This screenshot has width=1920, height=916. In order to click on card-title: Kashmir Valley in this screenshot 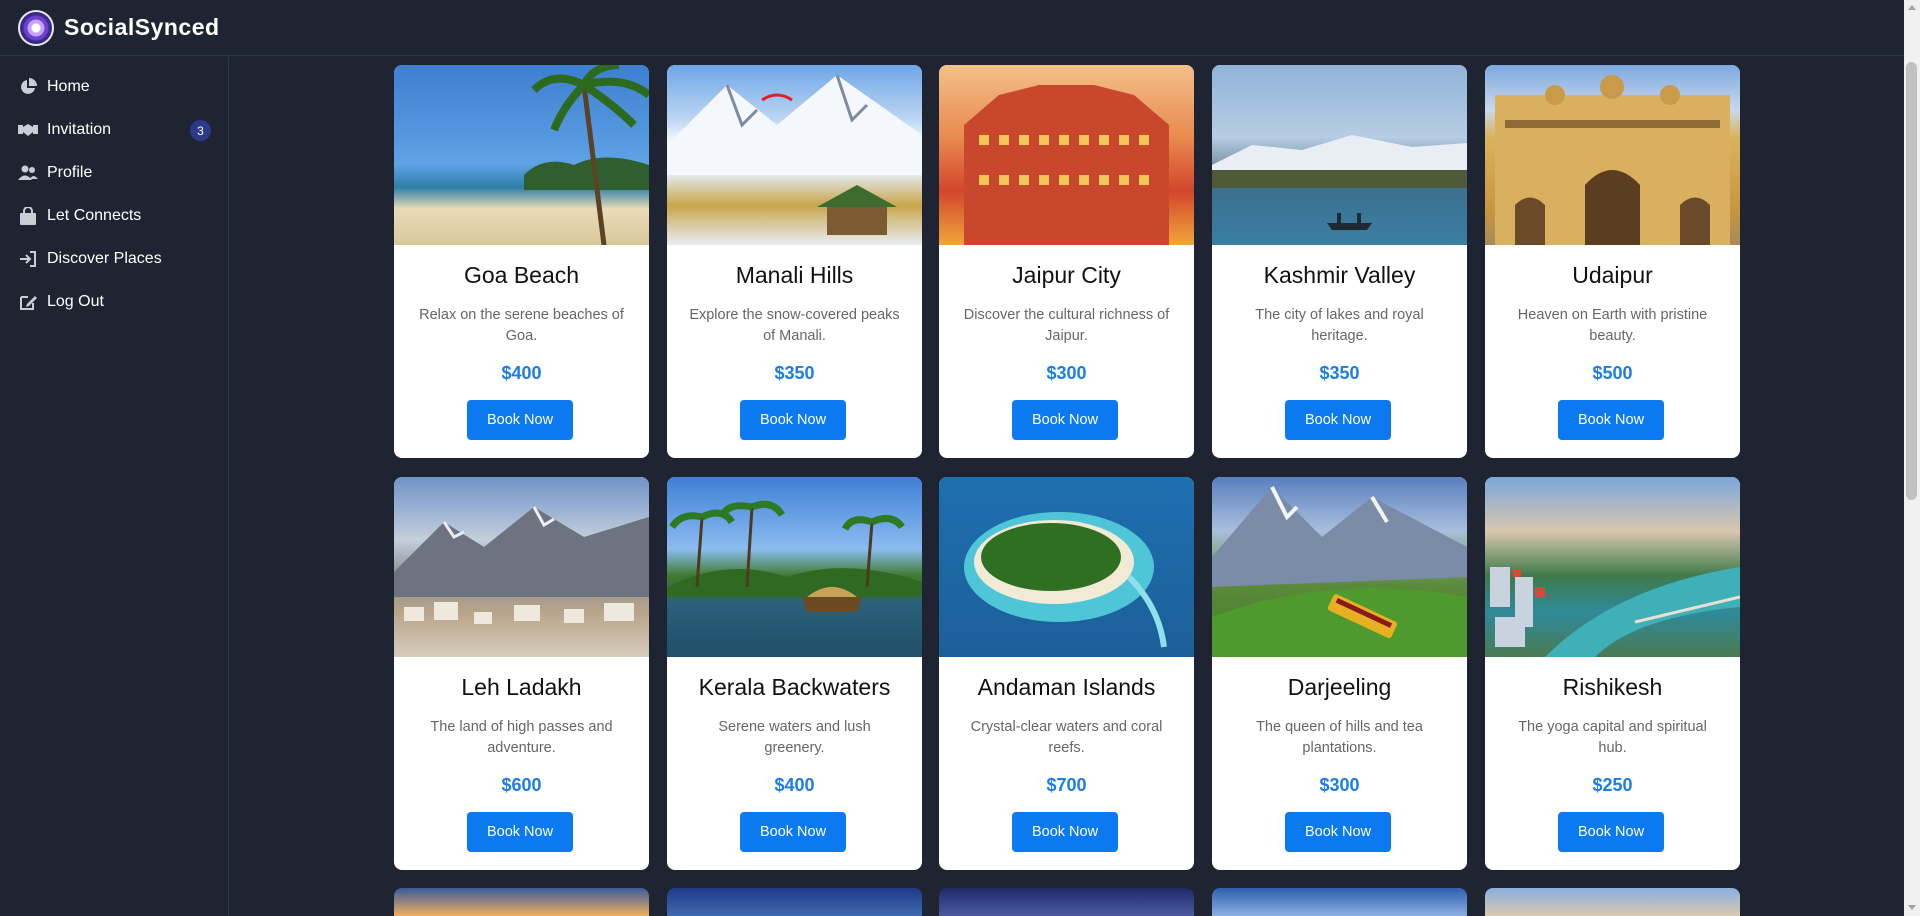, I will do `click(1339, 275)`.